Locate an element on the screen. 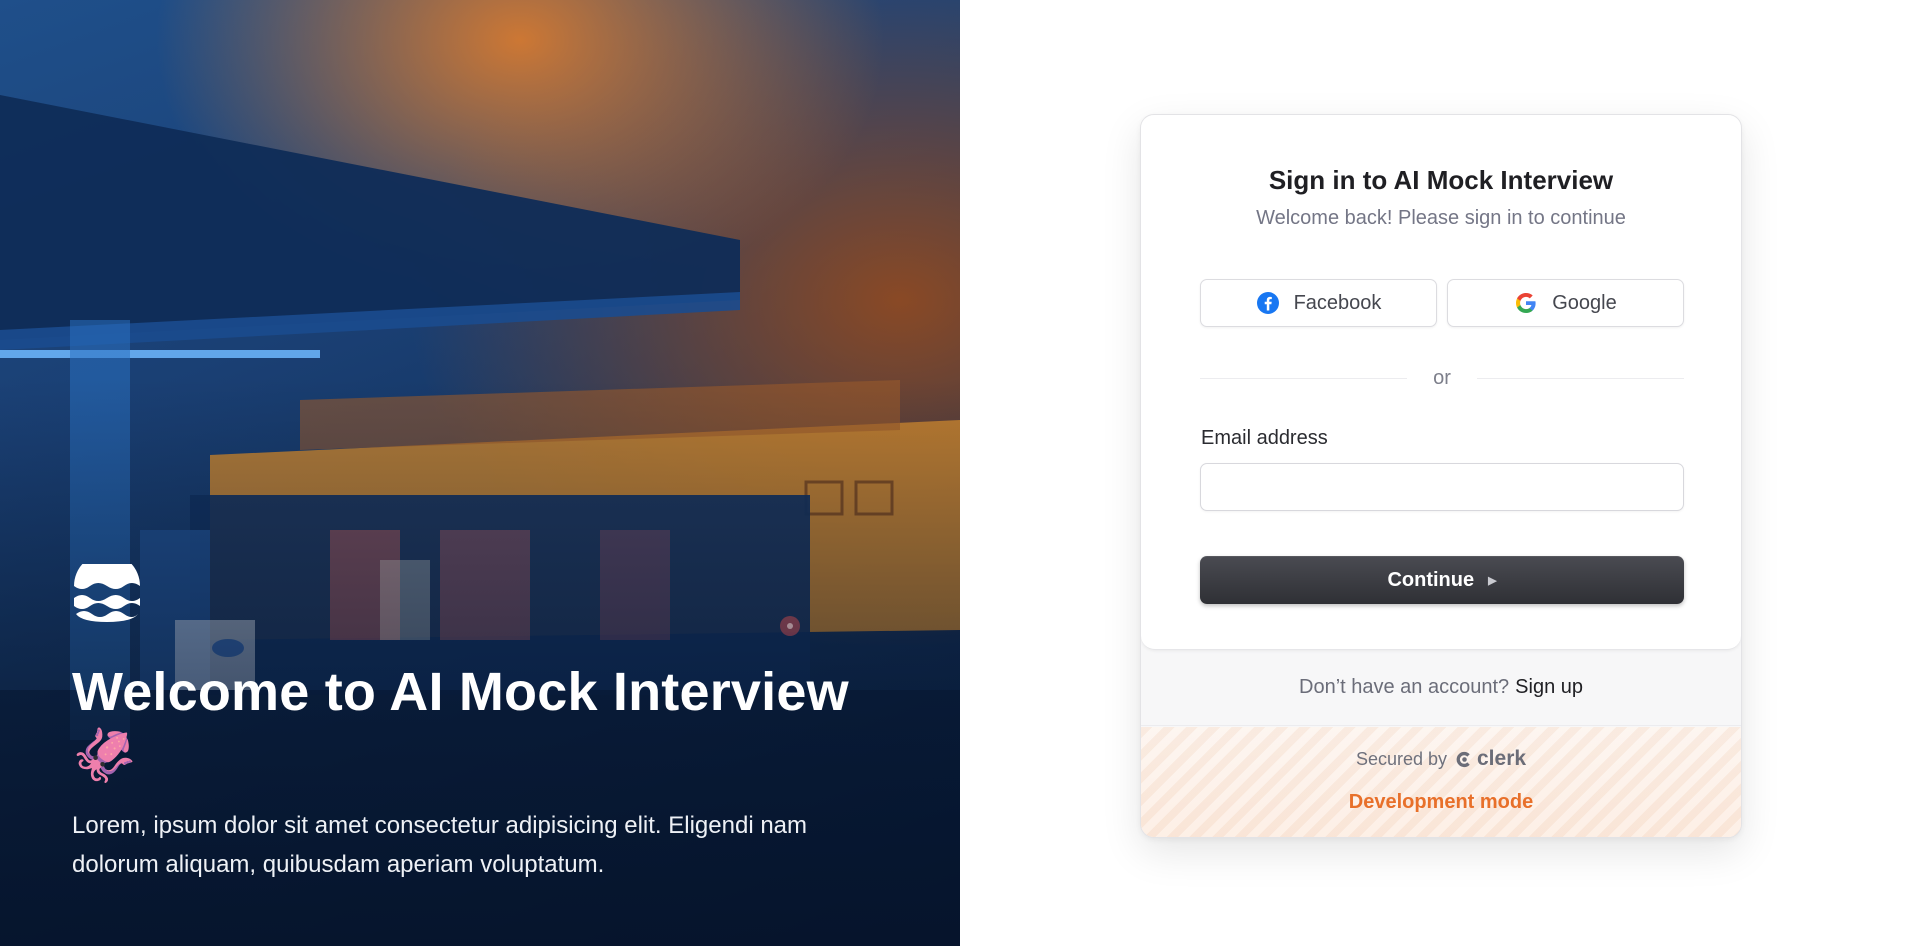 The width and height of the screenshot is (1920, 946). or-divider: or is located at coordinates (1442, 378).